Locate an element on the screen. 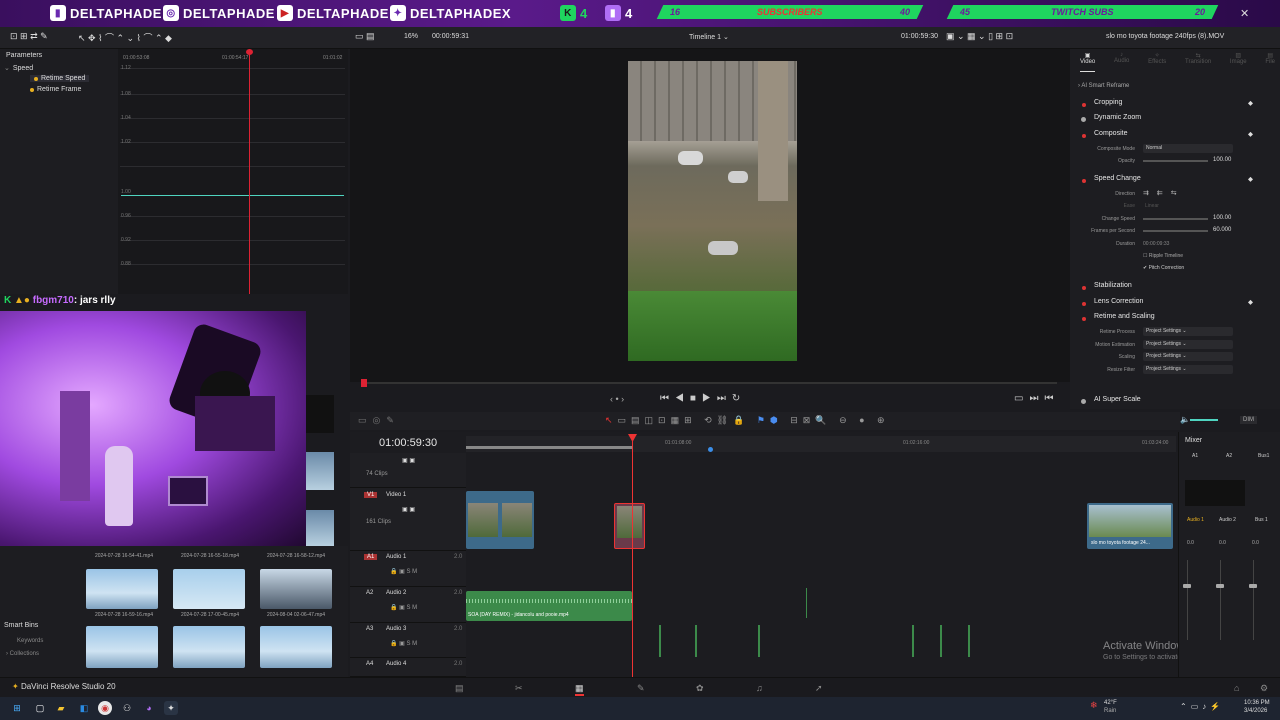 Image resolution: width=1280 pixels, height=720 pixels. composite-mode-select: Normal is located at coordinates (1188, 148).